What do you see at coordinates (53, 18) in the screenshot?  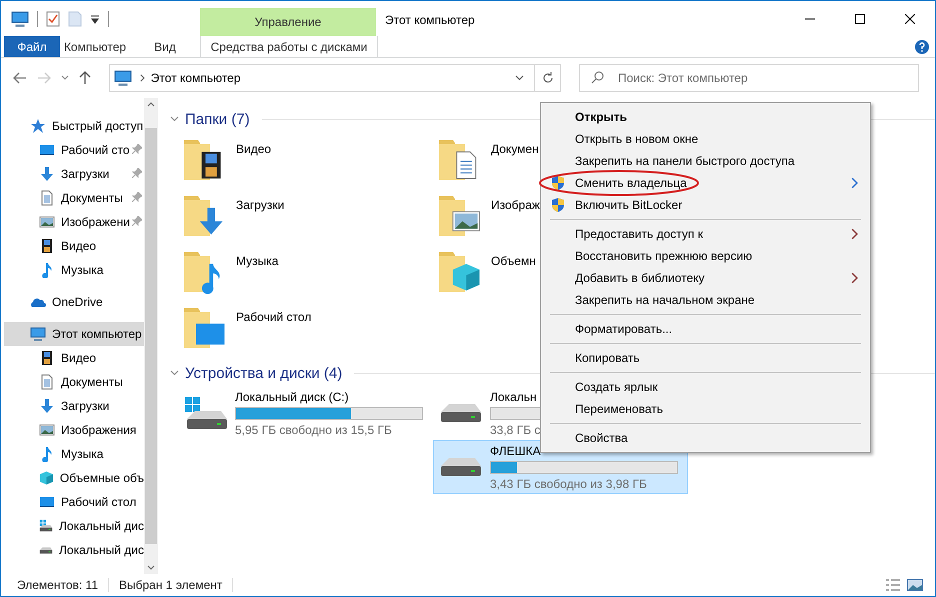 I see `checklist-icon` at bounding box center [53, 18].